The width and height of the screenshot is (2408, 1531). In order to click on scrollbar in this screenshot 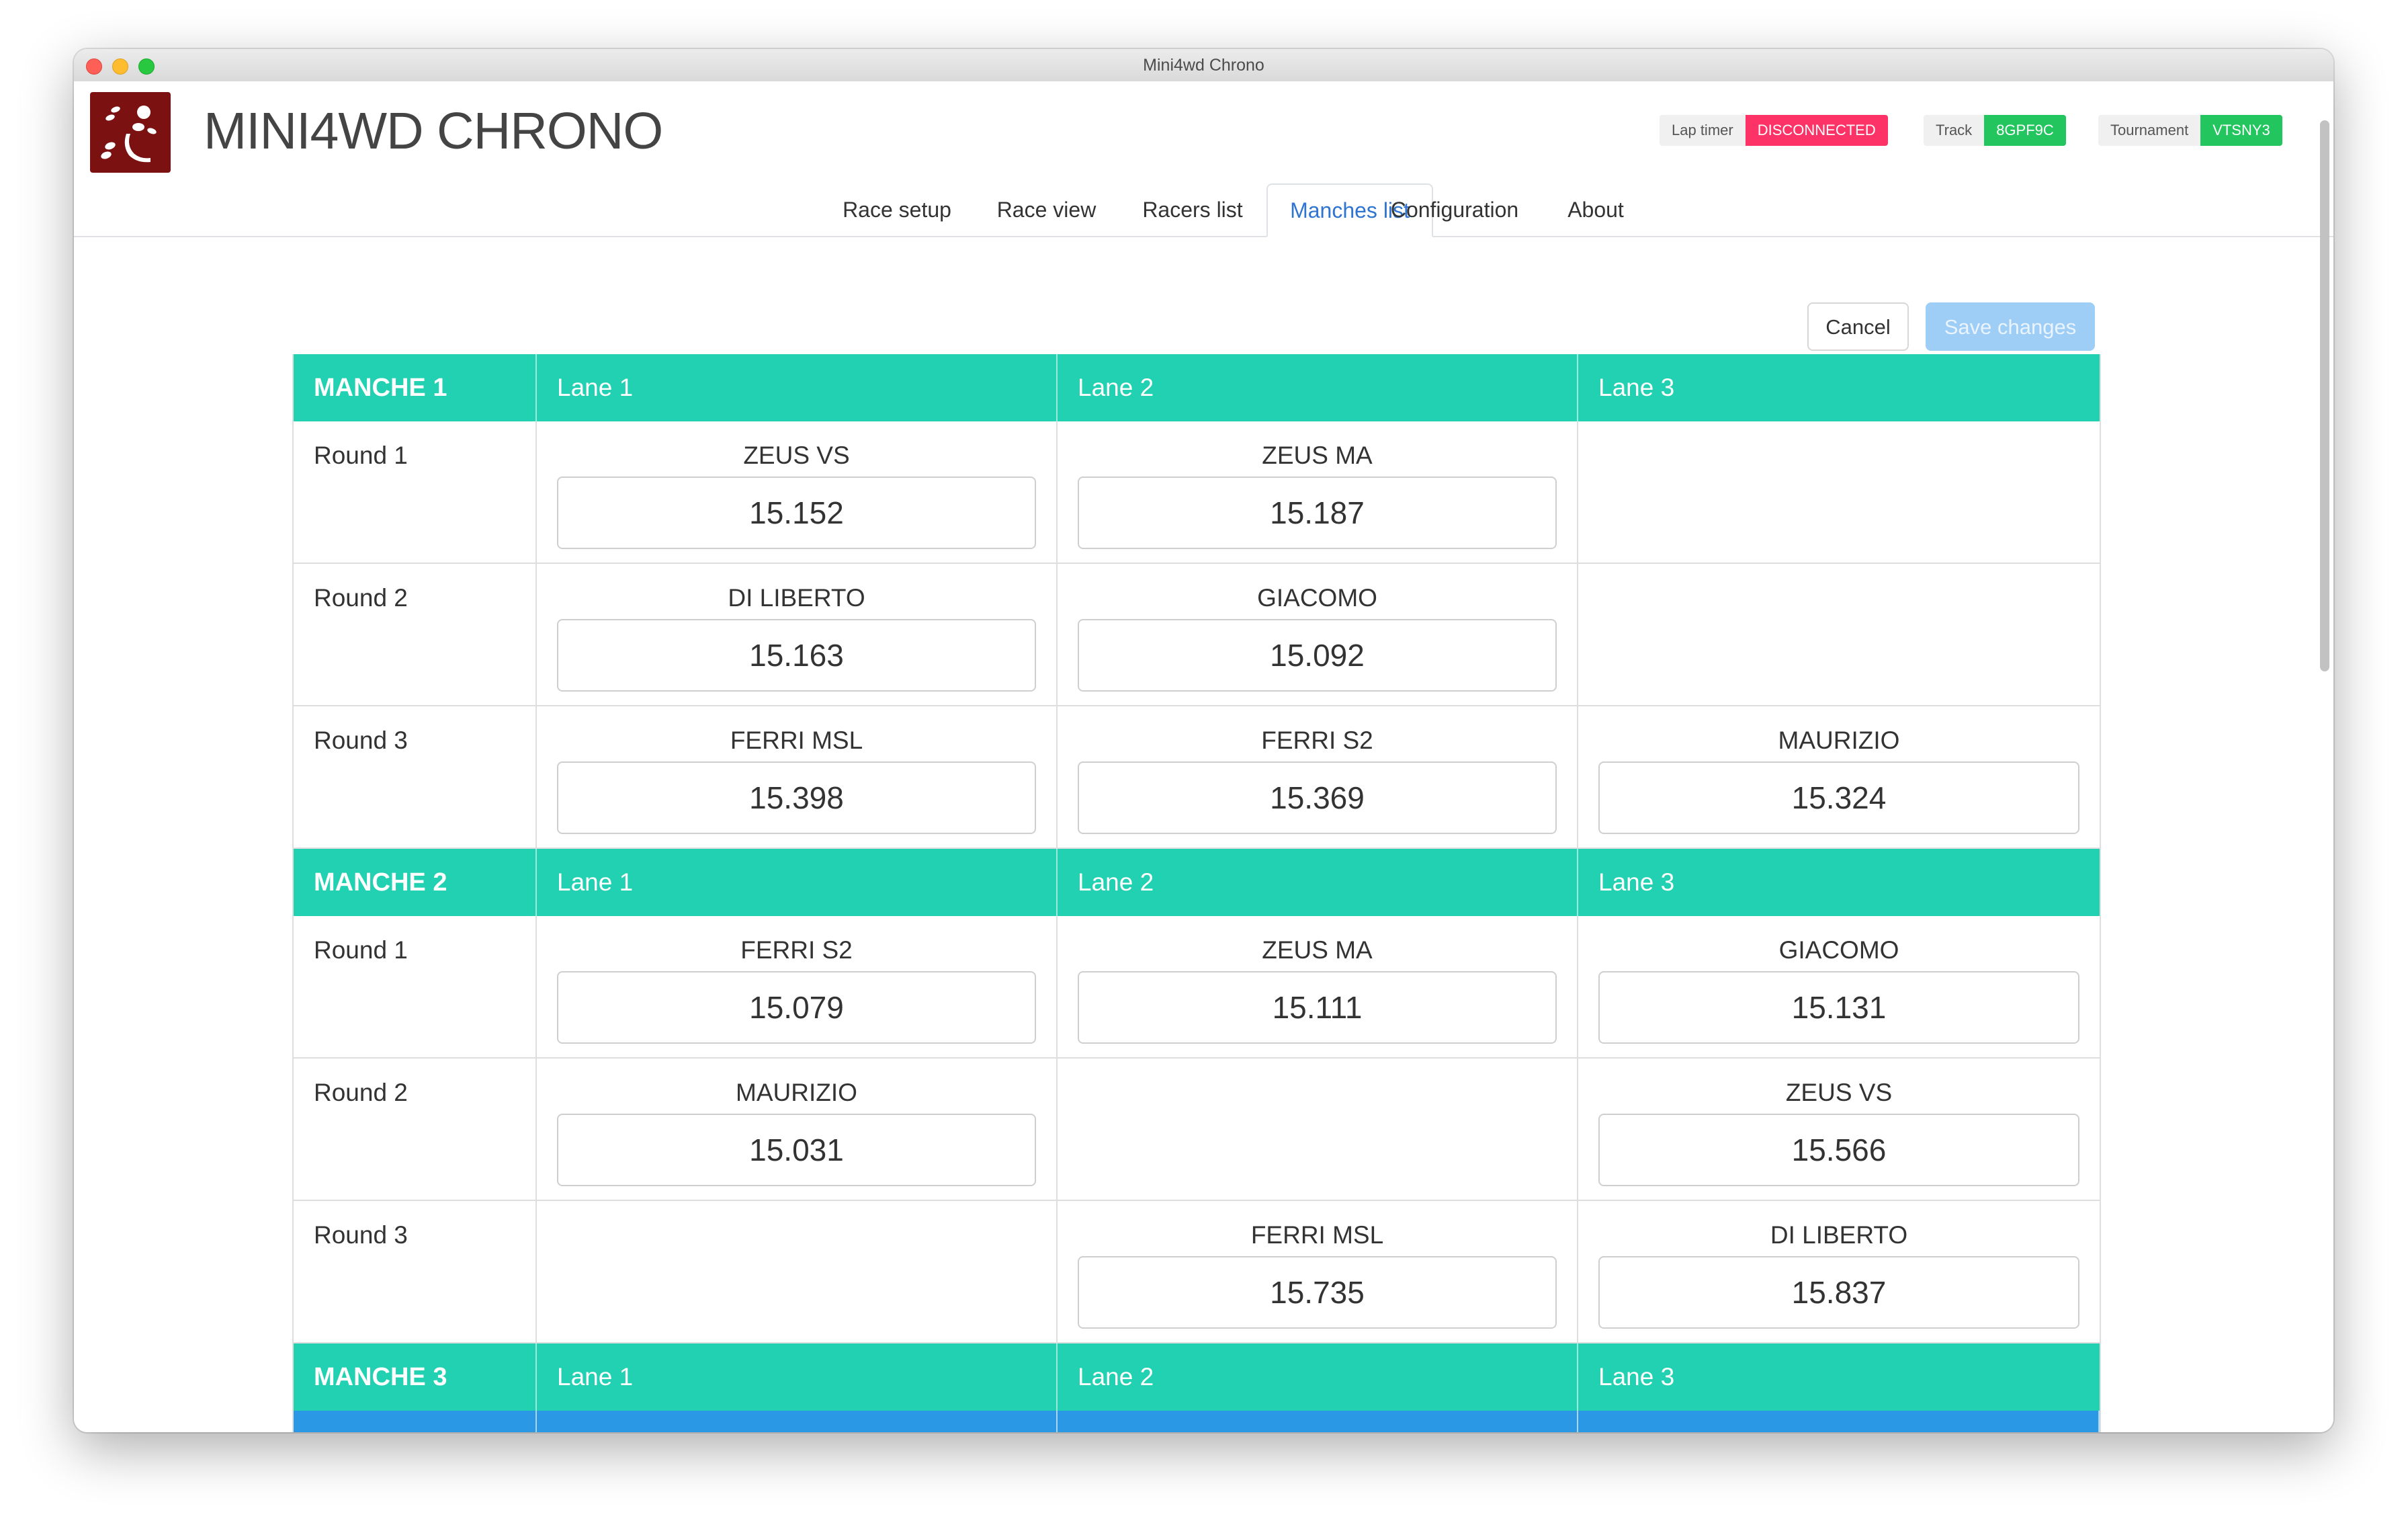, I will do `click(2324, 396)`.